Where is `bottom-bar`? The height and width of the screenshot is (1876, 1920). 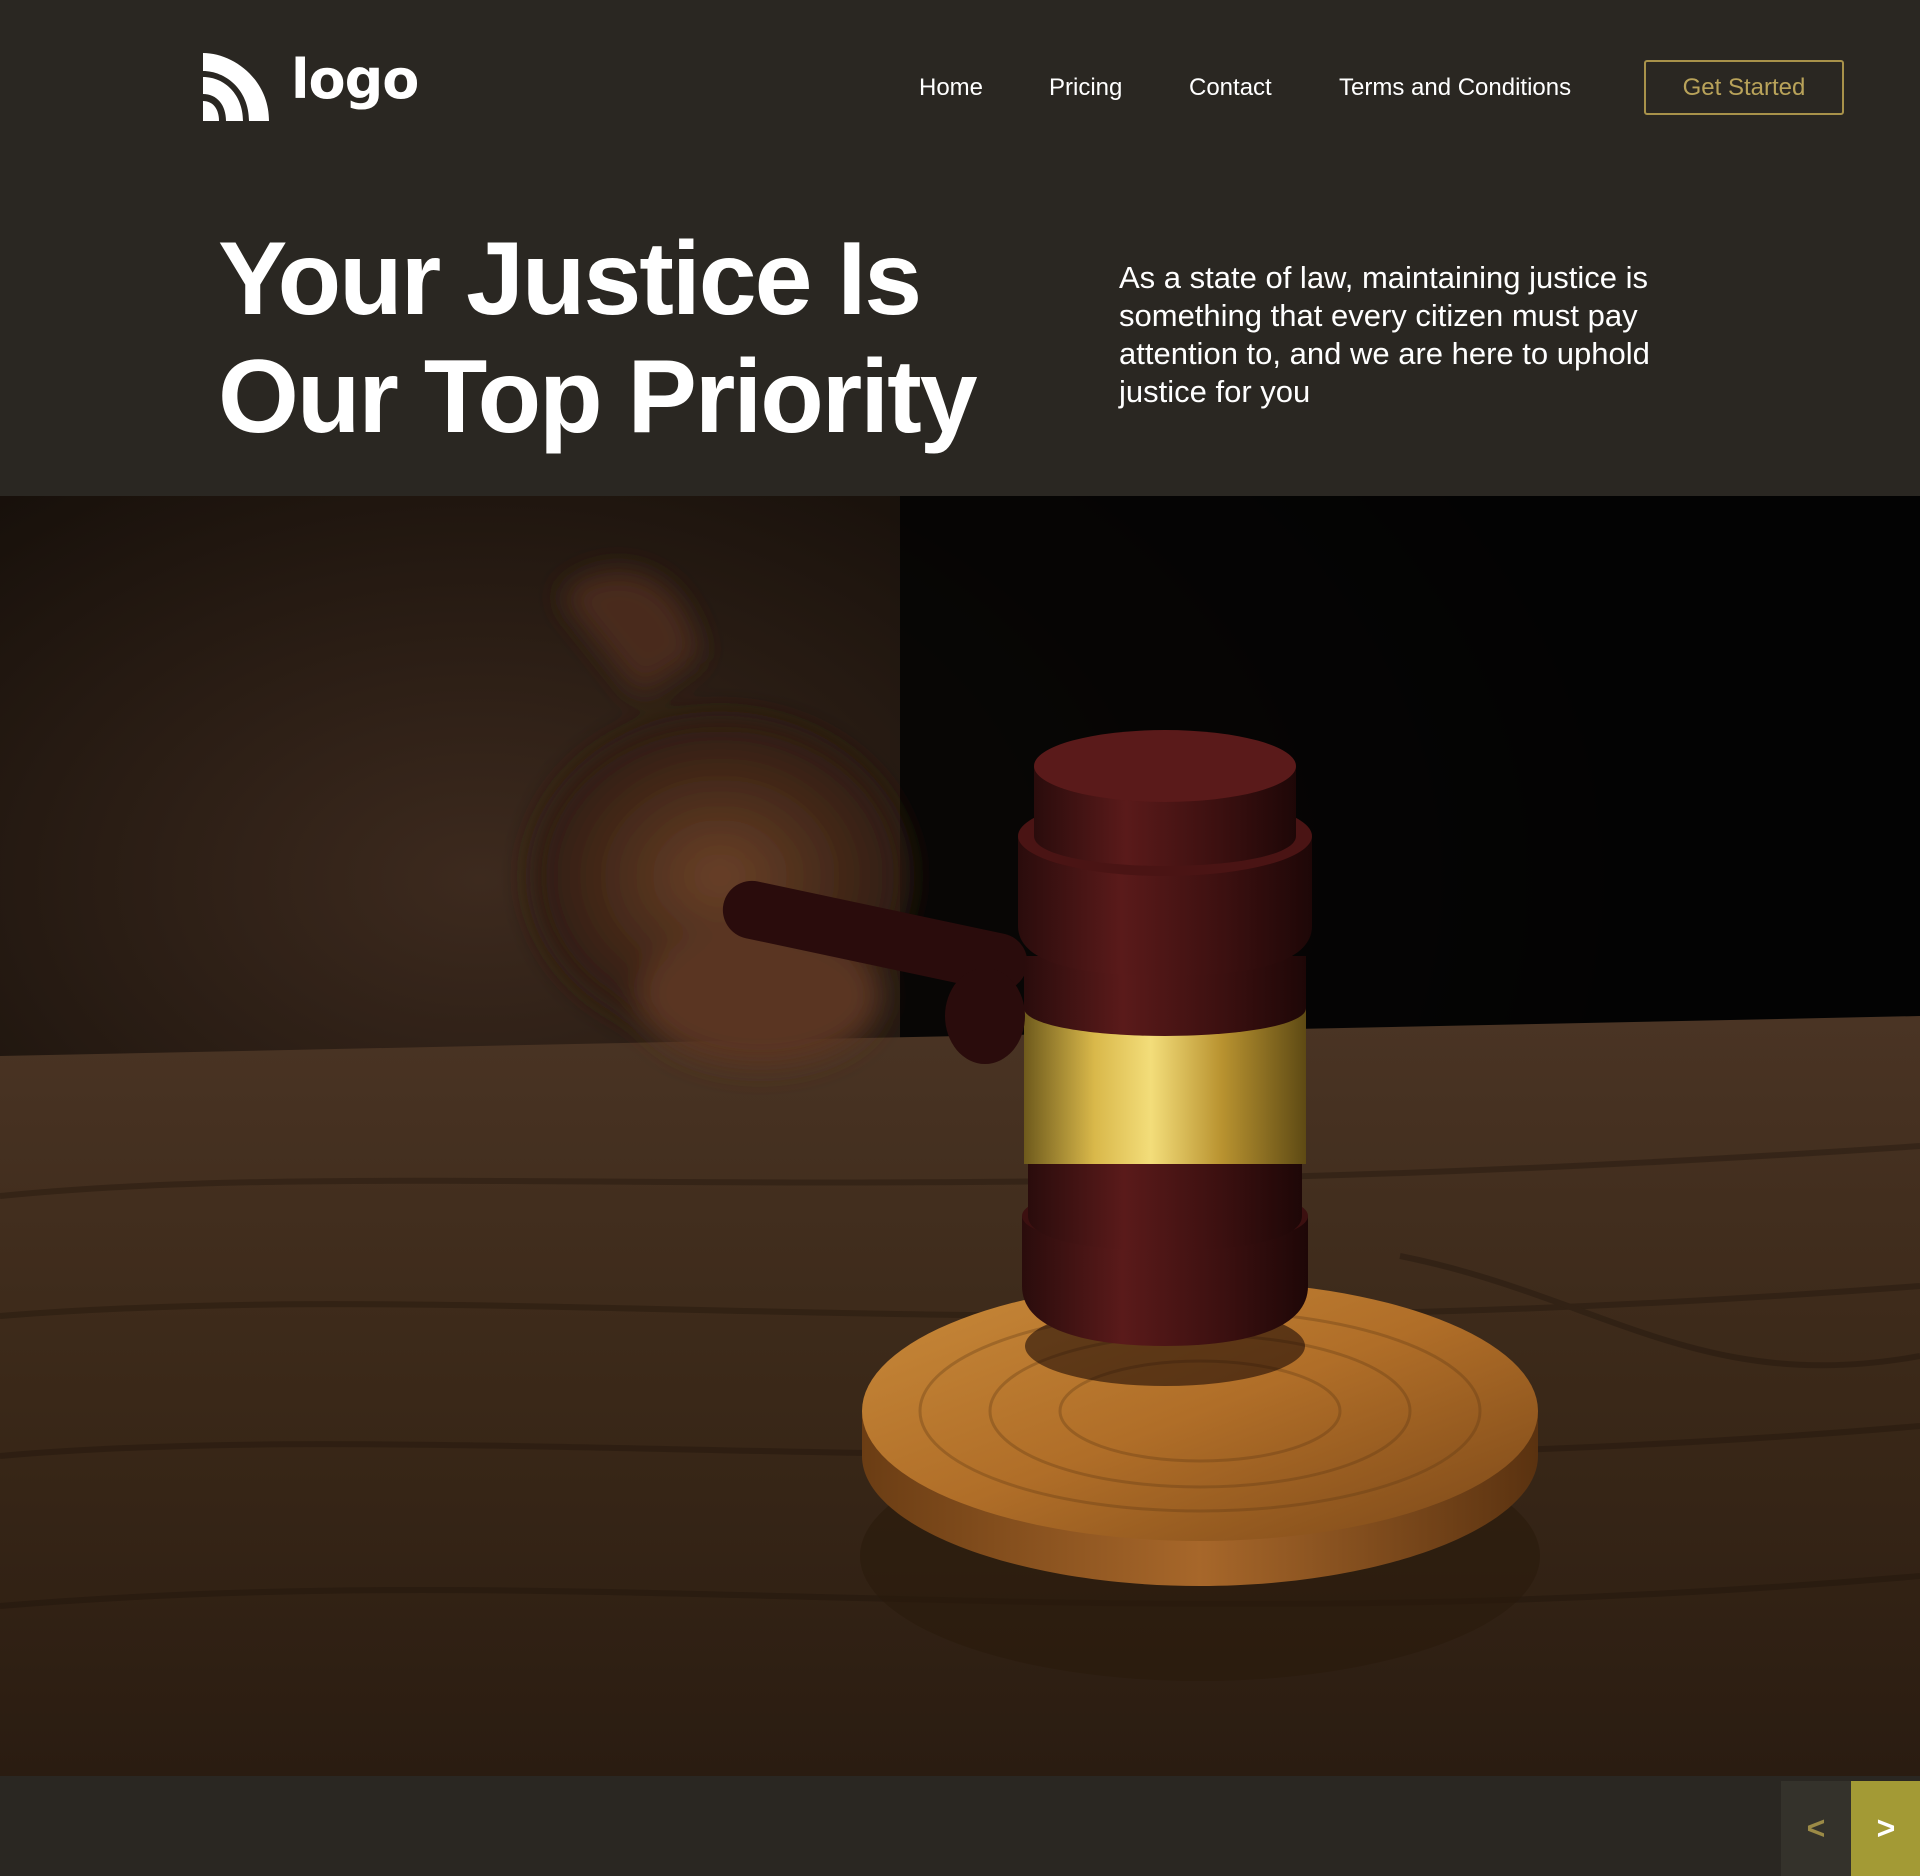 bottom-bar is located at coordinates (960, 1826).